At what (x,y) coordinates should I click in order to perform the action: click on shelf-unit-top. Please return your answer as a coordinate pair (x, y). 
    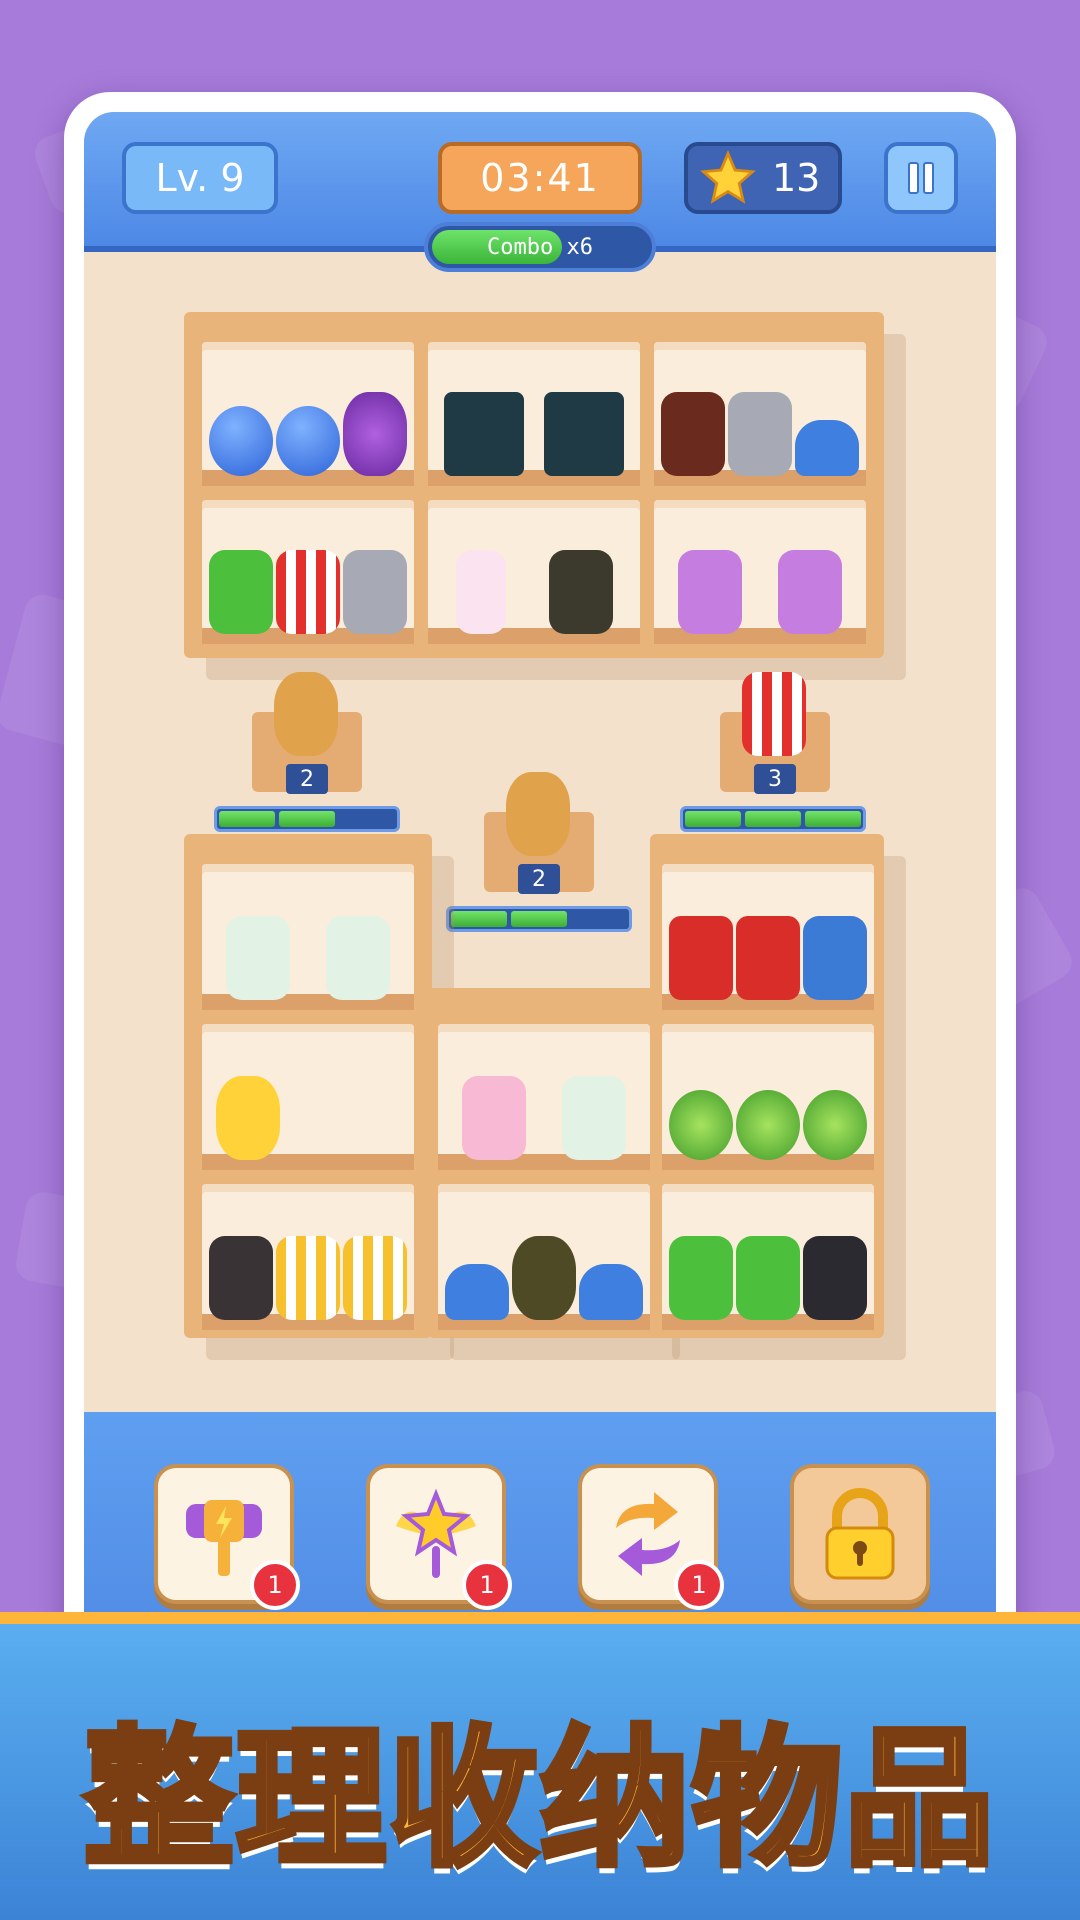
    Looking at the image, I should click on (534, 485).